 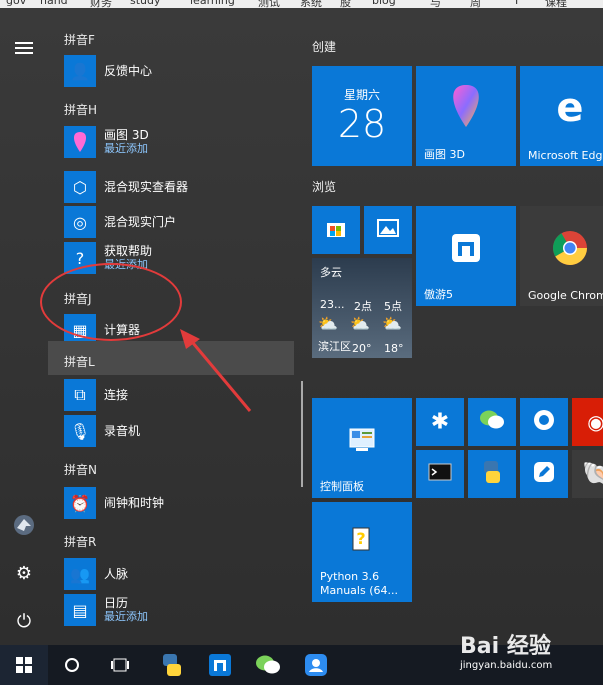 I want to click on bookmark-item: 测试, so click(x=269, y=4).